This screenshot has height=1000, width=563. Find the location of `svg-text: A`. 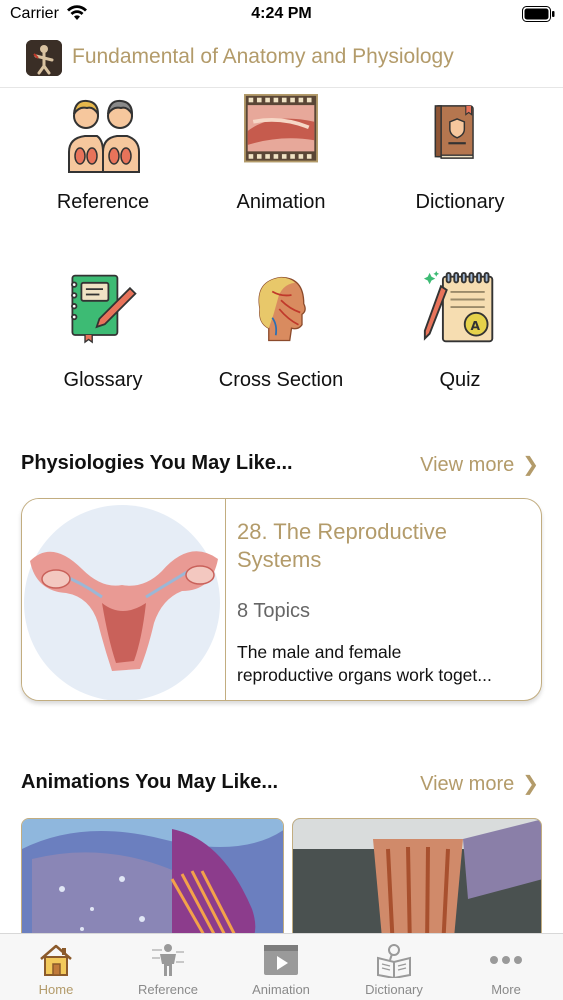

svg-text: A is located at coordinates (475, 326).